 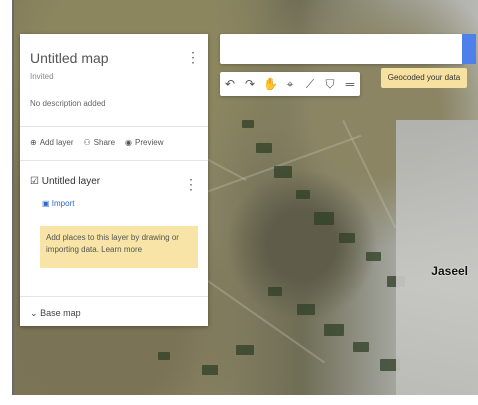 I want to click on map-search-input, so click(x=342, y=49).